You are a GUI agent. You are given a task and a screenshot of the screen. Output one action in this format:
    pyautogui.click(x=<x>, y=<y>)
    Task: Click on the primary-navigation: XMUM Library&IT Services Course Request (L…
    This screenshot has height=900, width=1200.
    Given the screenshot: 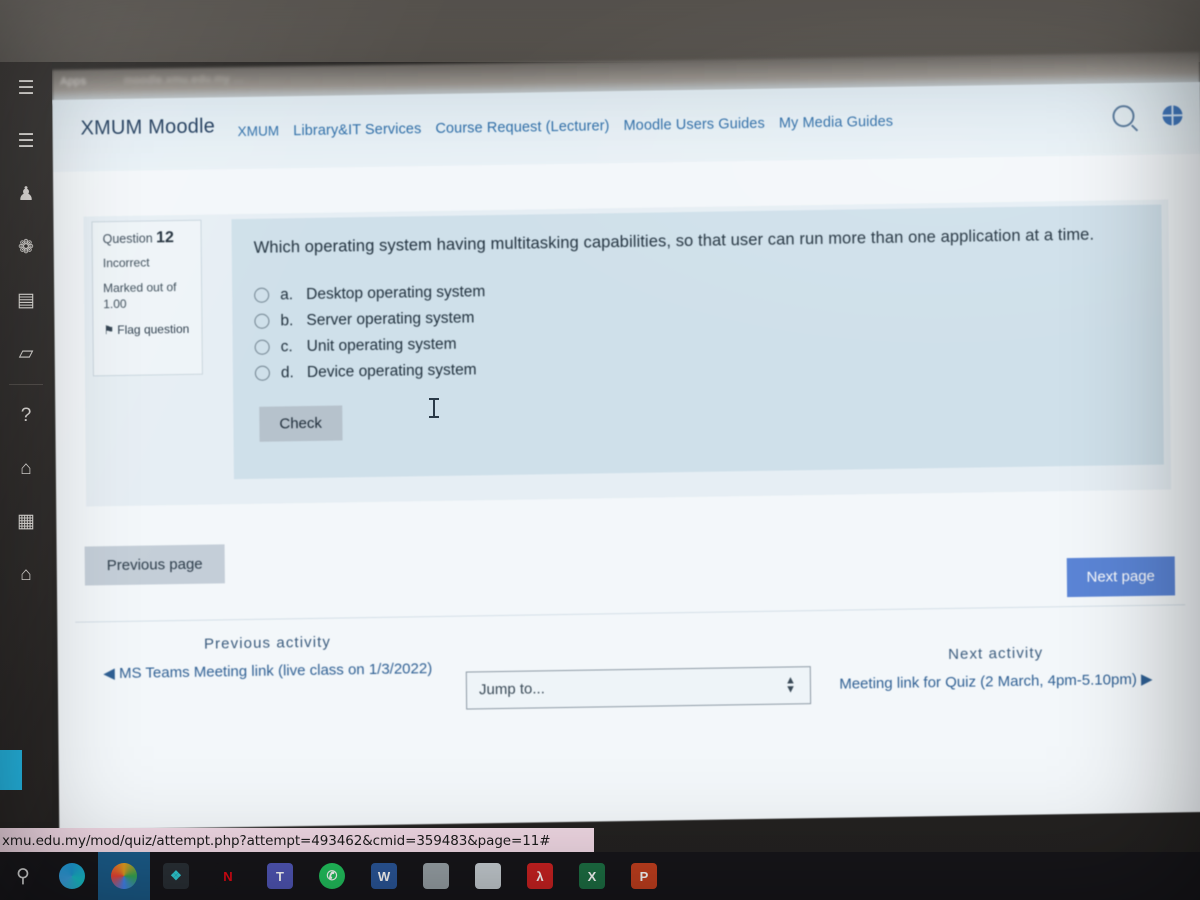 What is the action you would take?
    pyautogui.click(x=573, y=127)
    